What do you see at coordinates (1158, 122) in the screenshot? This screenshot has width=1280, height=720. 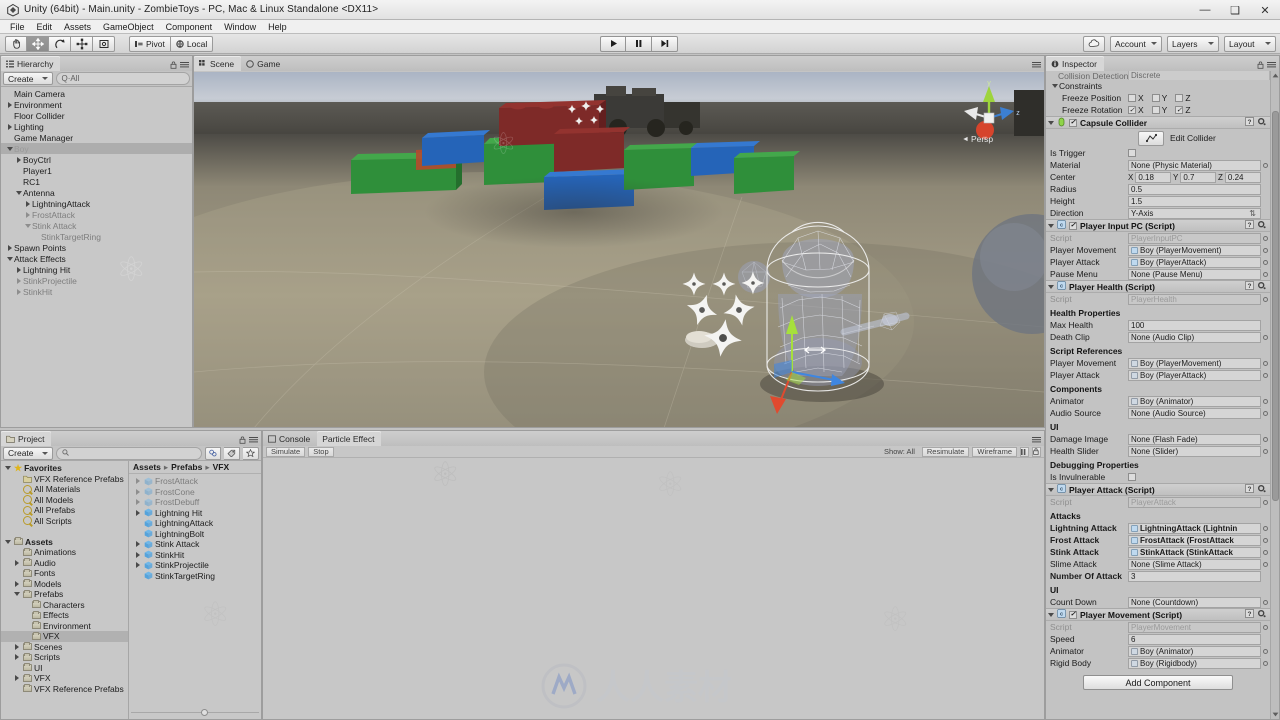 I see `capsule-collider-header: Capsule Collider ?` at bounding box center [1158, 122].